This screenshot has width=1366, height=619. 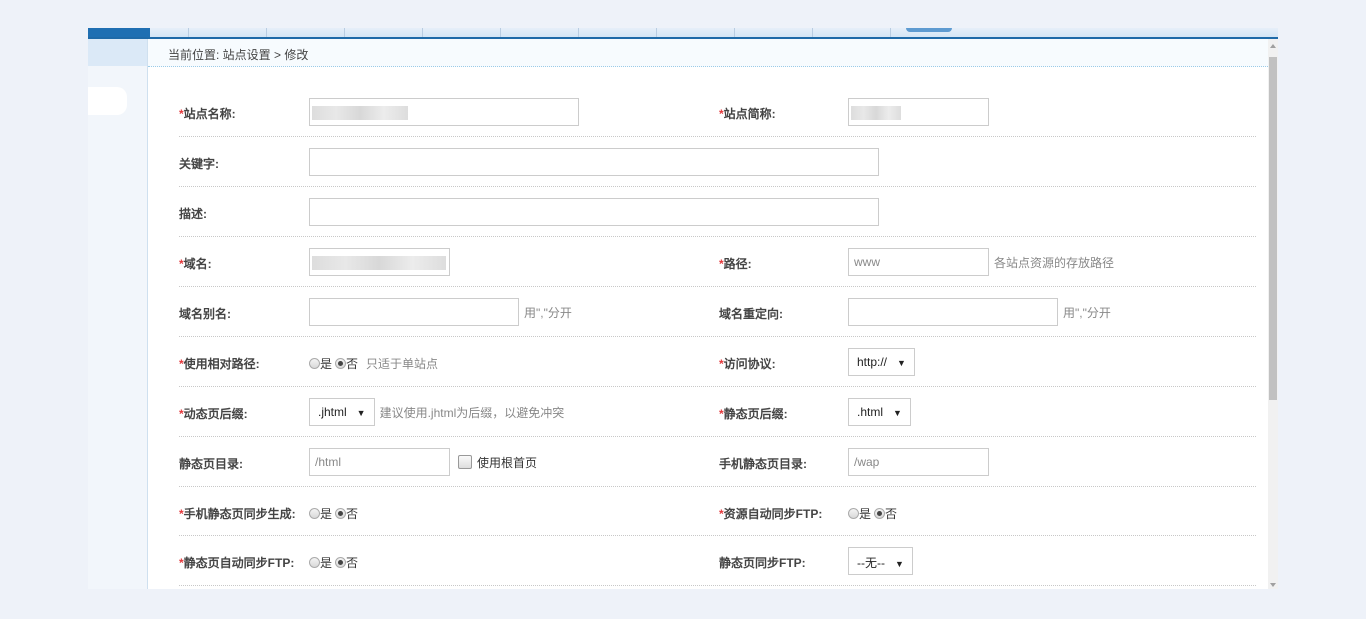 What do you see at coordinates (465, 462) in the screenshot?
I see `root-index-checkbox` at bounding box center [465, 462].